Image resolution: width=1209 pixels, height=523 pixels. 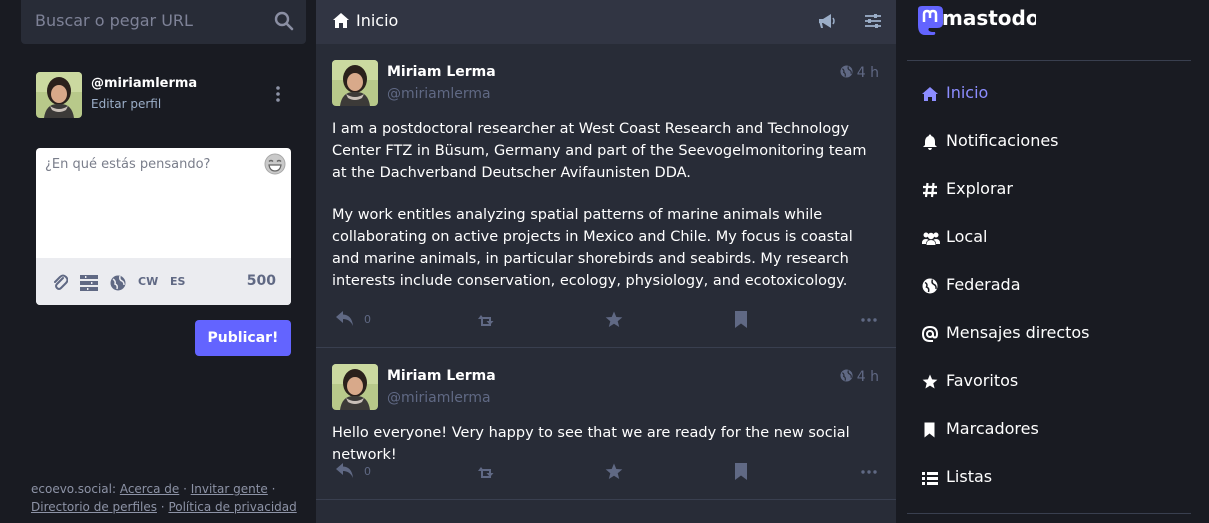 I want to click on nav-item-home: Inicio, so click(x=1062, y=94).